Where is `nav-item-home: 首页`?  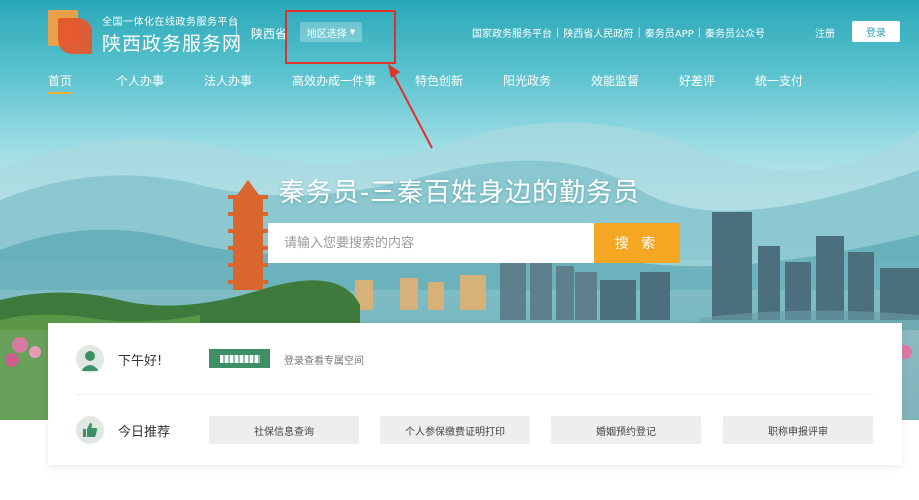 nav-item-home: 首页 is located at coordinates (60, 83).